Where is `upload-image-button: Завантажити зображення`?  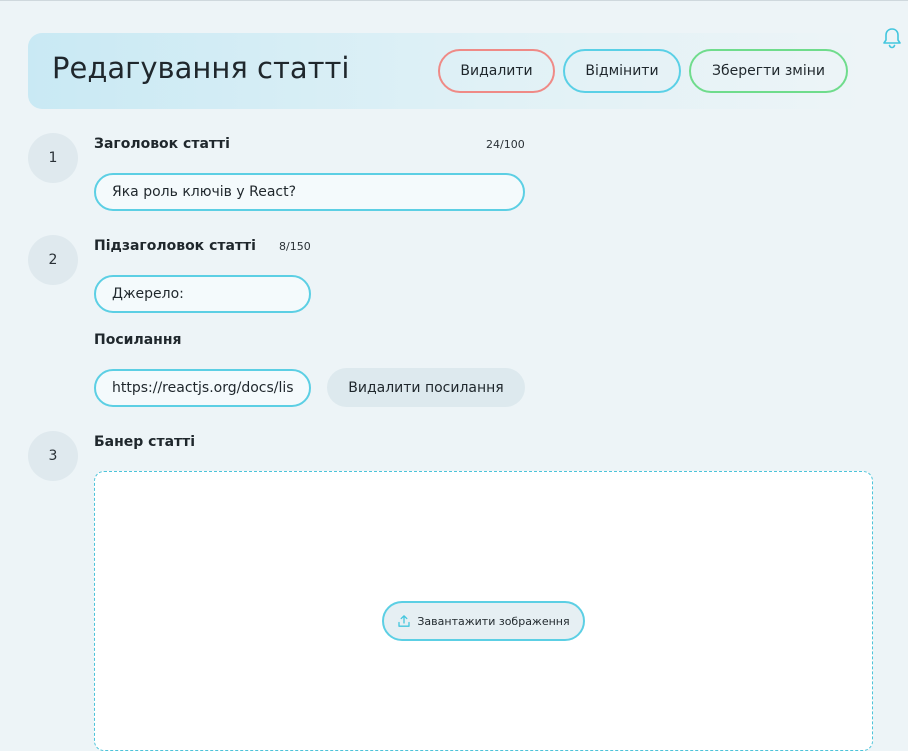
upload-image-button: Завантажити зображення is located at coordinates (483, 621).